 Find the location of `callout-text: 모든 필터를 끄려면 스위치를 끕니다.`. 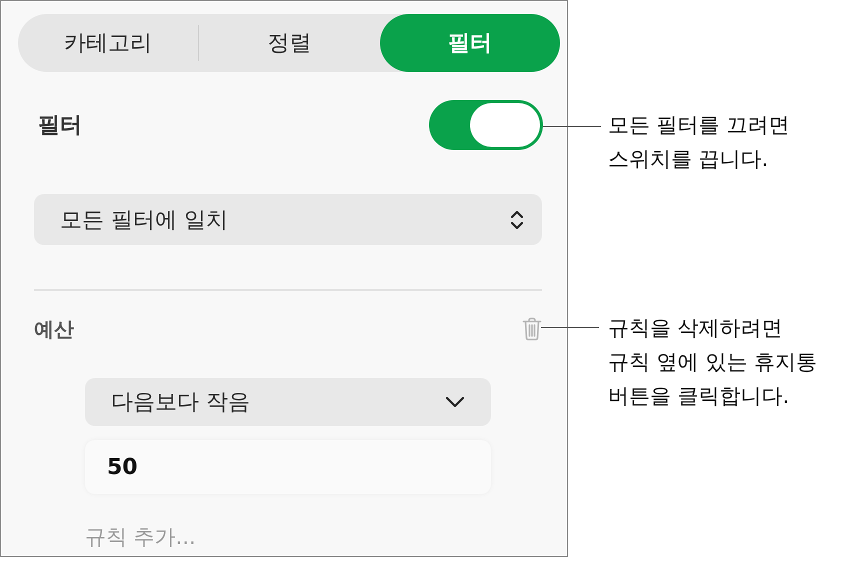

callout-text: 모든 필터를 끄려면 스위치를 끕니다. is located at coordinates (699, 142).